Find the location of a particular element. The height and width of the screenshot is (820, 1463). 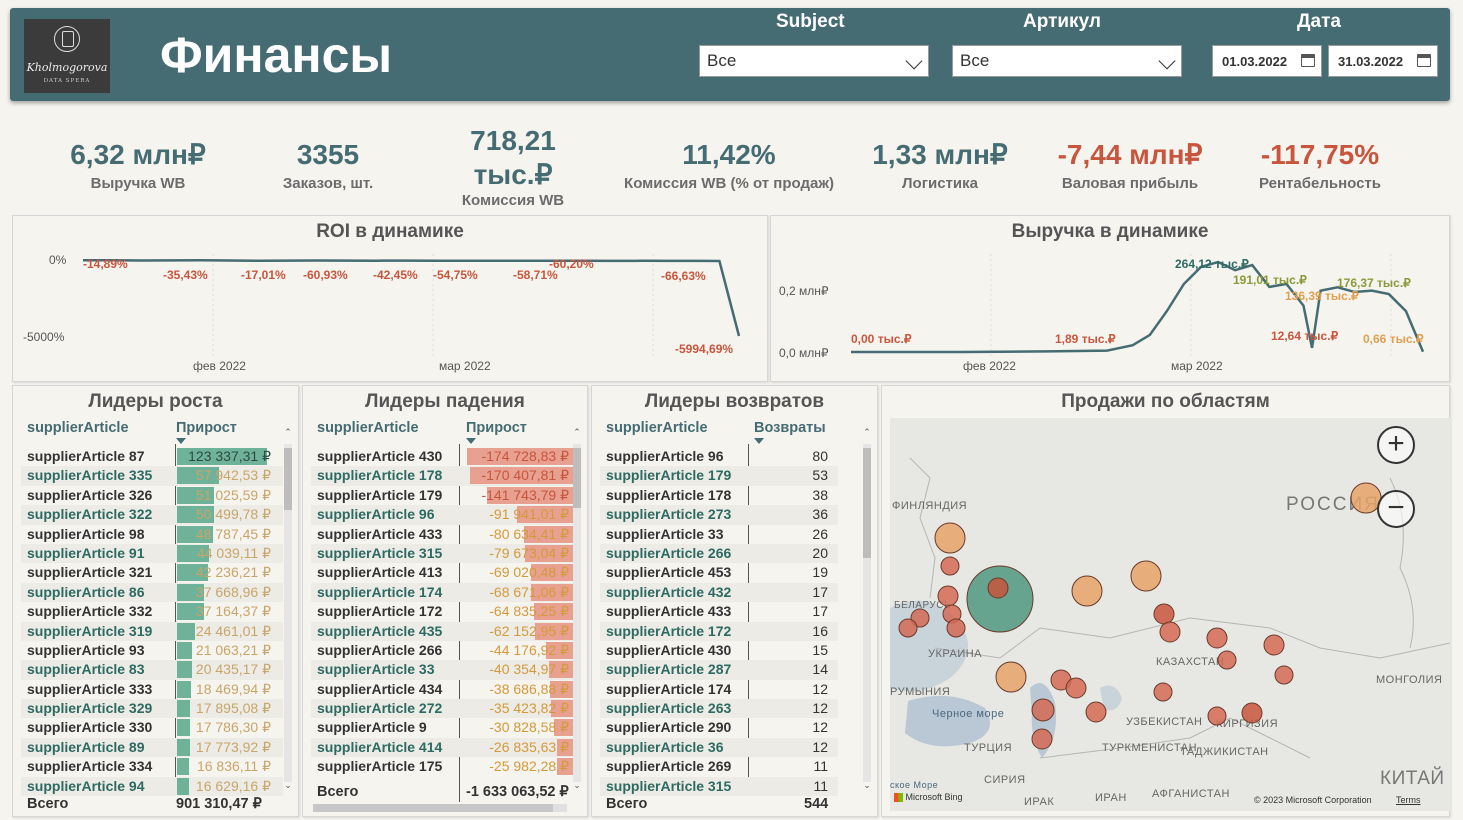

returns-col-returns: Возвраты is located at coordinates (790, 428).